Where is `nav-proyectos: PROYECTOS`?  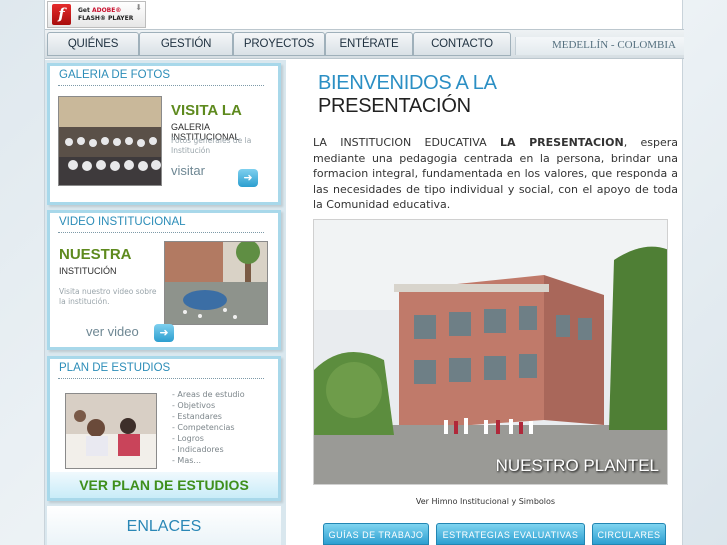
nav-proyectos: PROYECTOS is located at coordinates (279, 44).